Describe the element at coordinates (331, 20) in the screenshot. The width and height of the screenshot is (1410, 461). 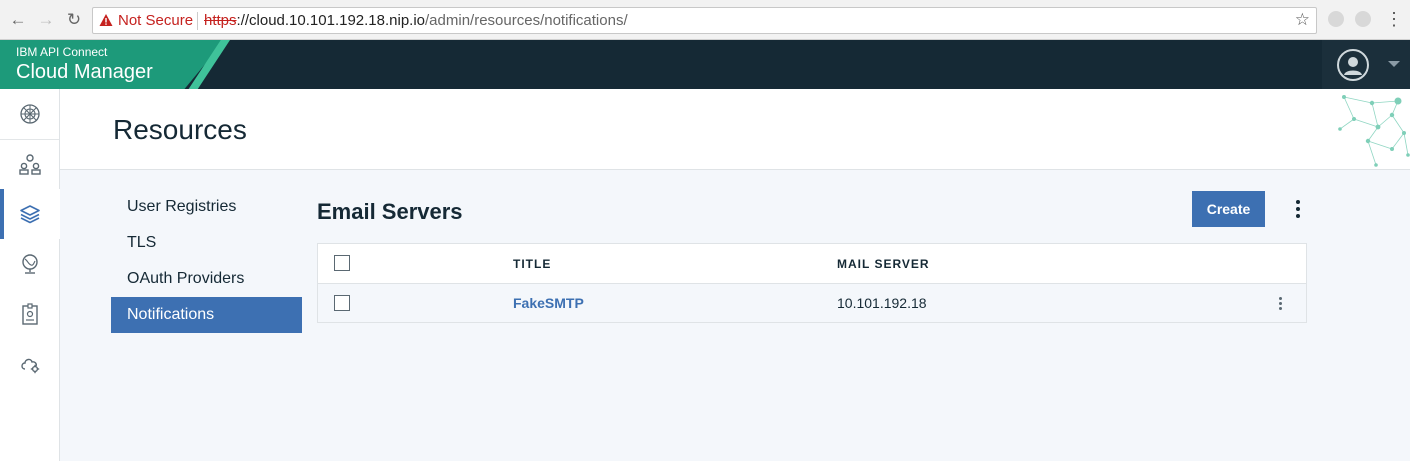
I see `url-host: ://cloud.10.101.192.18.nip.io` at that location.